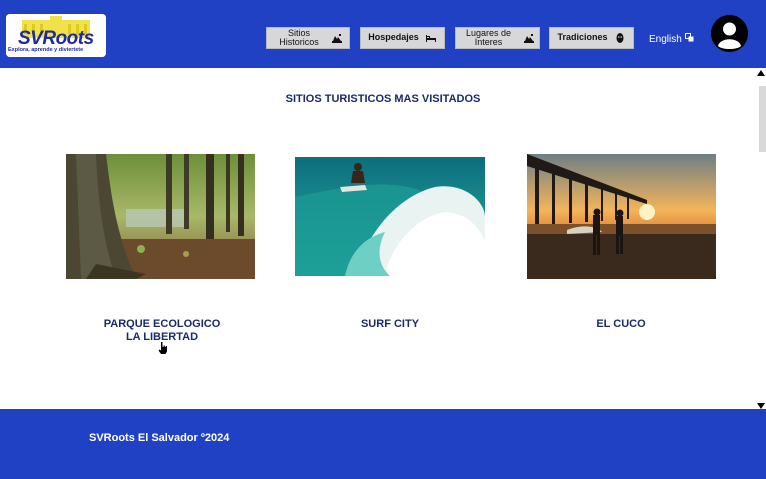 The image size is (766, 479). I want to click on scrollbar-thumb, so click(762, 119).